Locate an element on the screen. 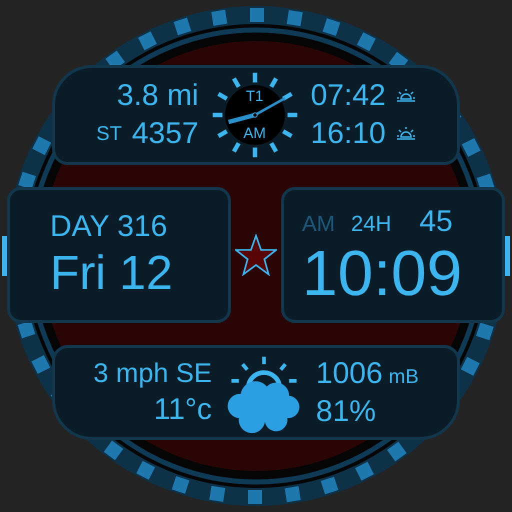 The height and width of the screenshot is (512, 512). sunrise-time: 07:42 is located at coordinates (348, 96).